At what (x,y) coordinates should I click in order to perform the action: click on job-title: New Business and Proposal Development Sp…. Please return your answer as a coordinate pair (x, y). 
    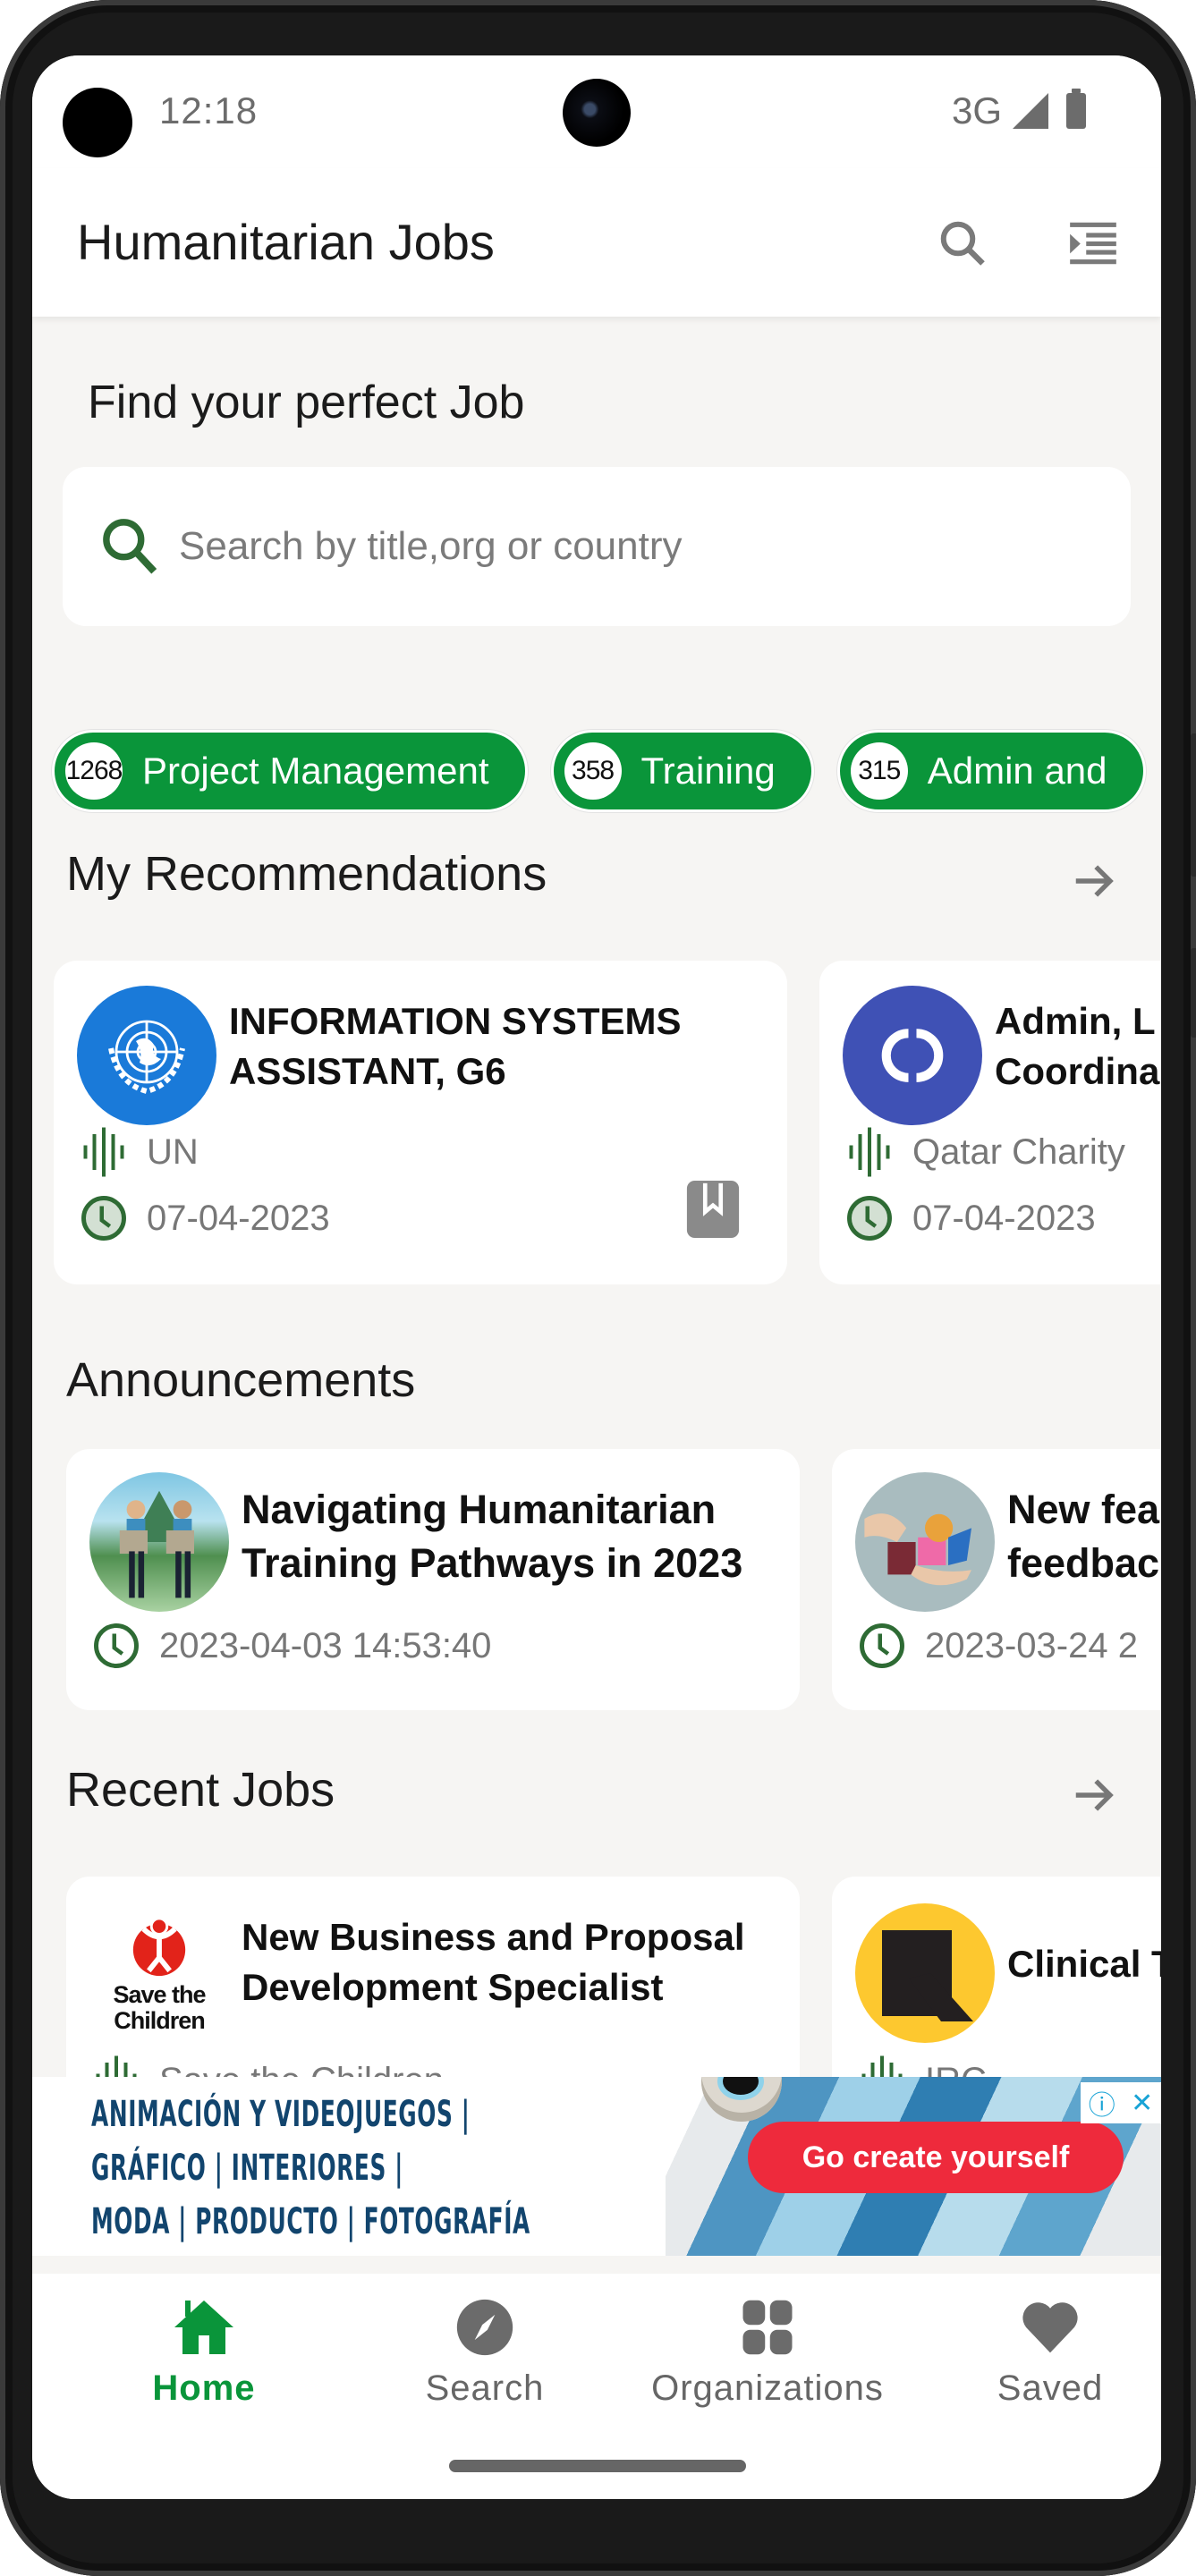
    Looking at the image, I should click on (512, 1962).